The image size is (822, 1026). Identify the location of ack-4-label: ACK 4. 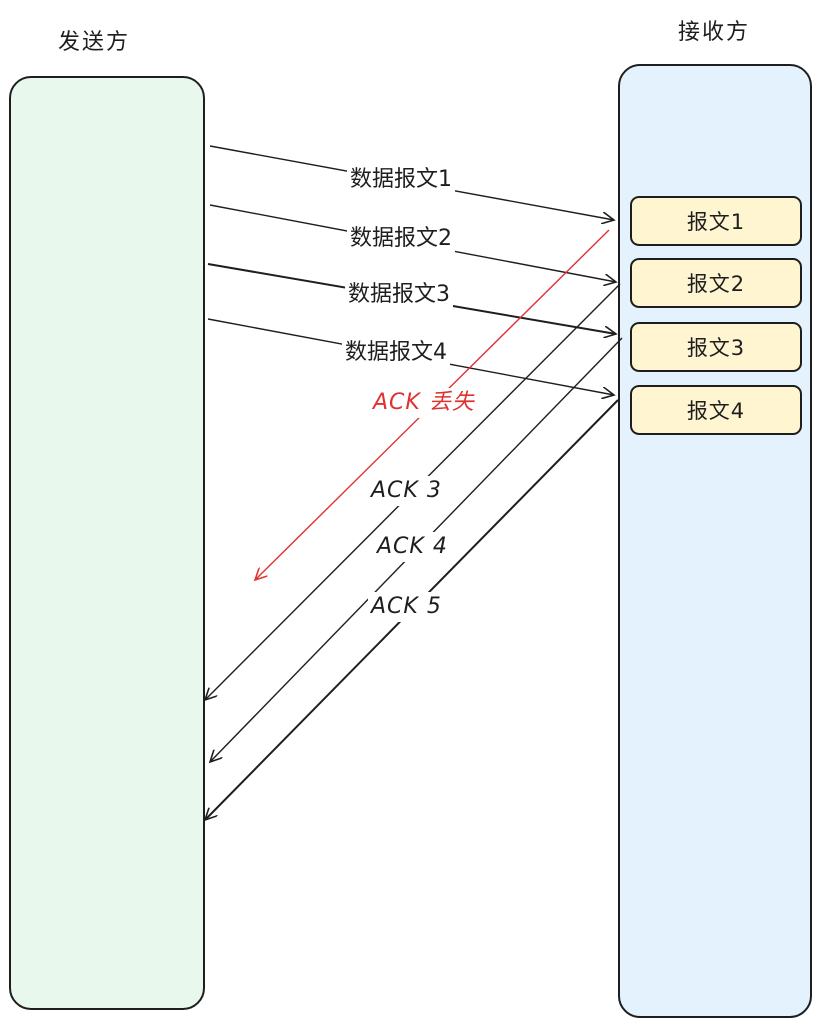
(412, 547).